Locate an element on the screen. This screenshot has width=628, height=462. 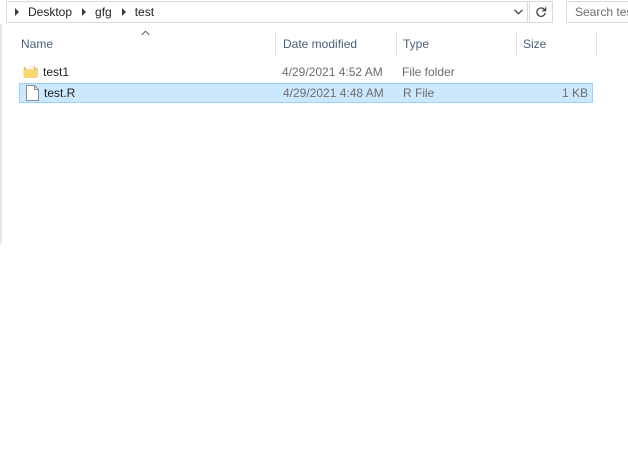
column-name-label: Name is located at coordinates (37, 44).